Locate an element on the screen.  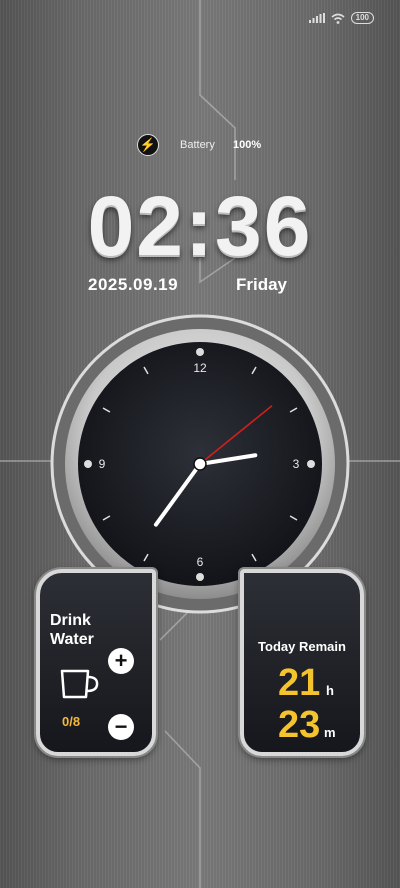
lightning-bolt-icon: ⚡ is located at coordinates (148, 145).